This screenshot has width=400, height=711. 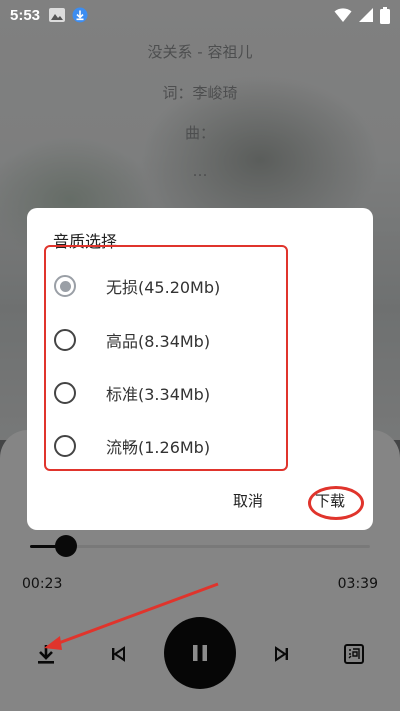 What do you see at coordinates (200, 15) in the screenshot?
I see `status-bar: 5:53` at bounding box center [200, 15].